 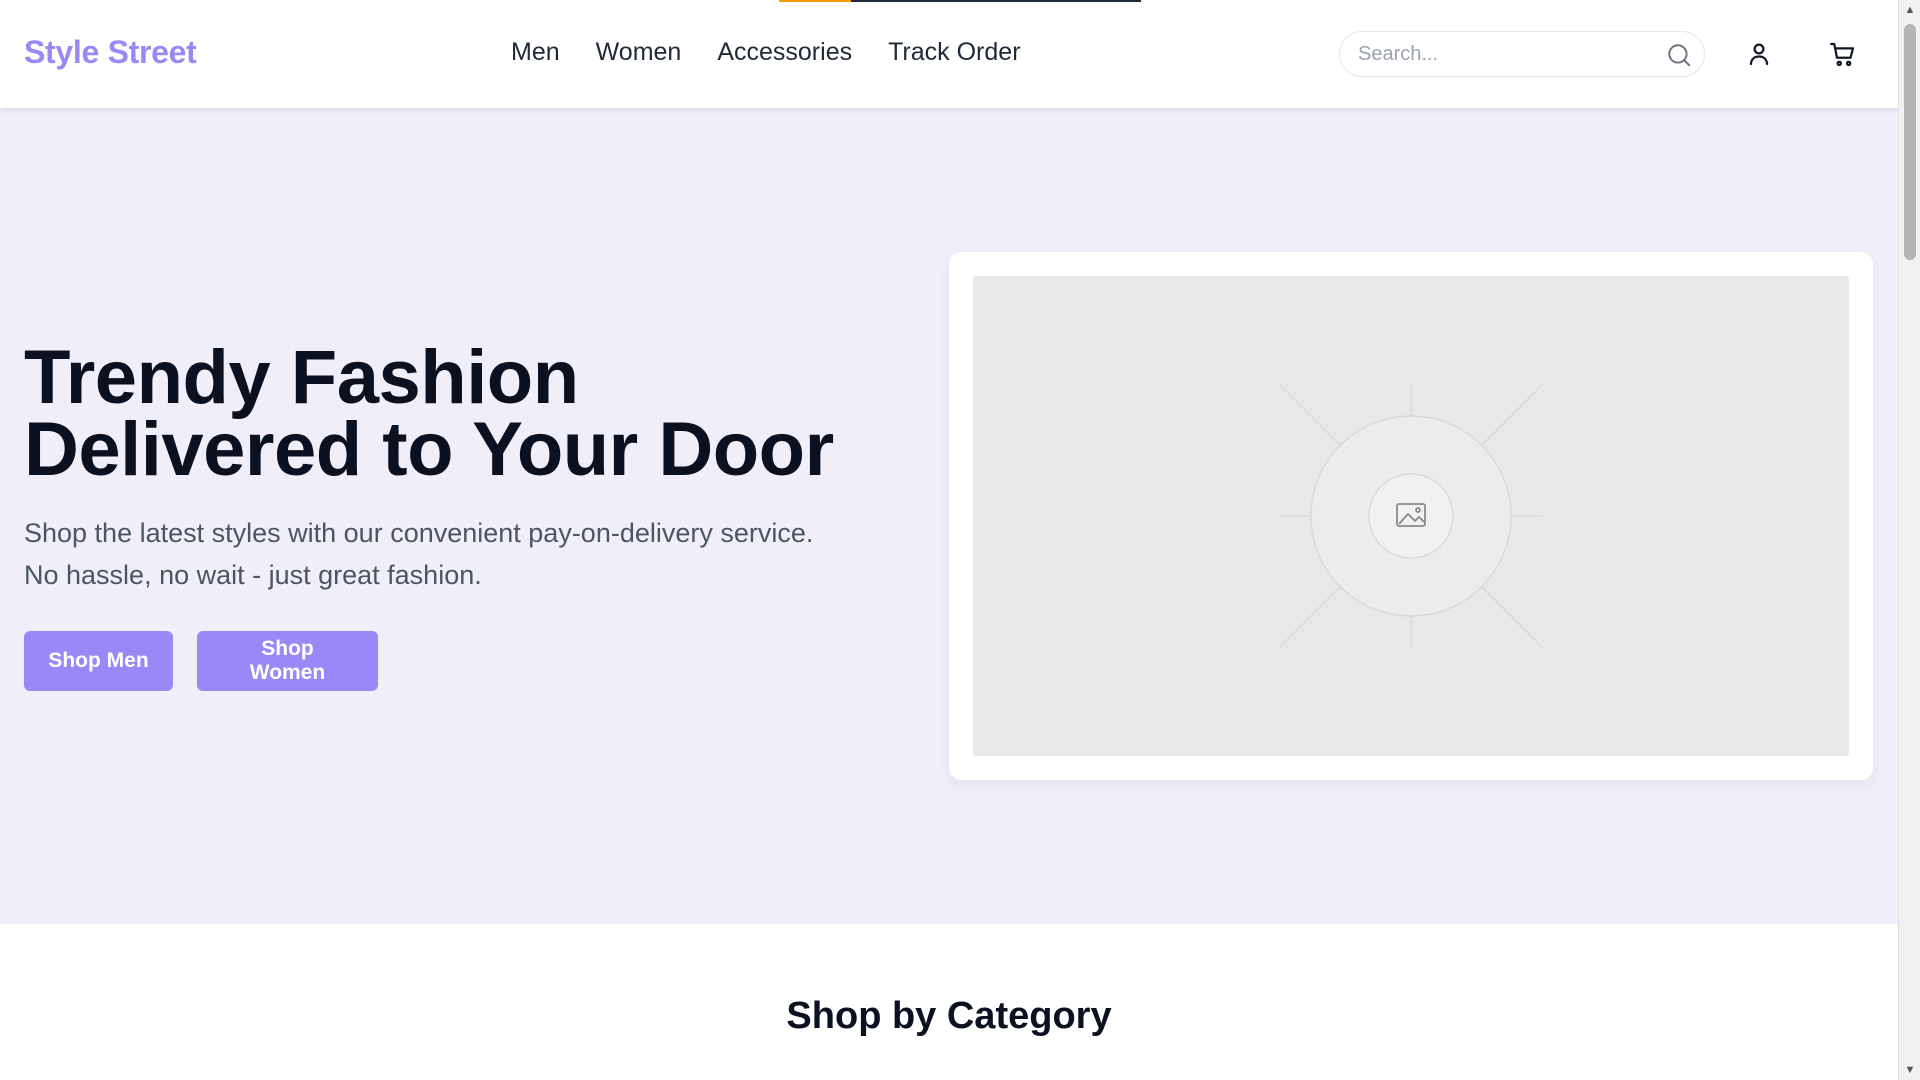 I want to click on main-nav: Men Women Accessories Track Order, so click(x=766, y=52).